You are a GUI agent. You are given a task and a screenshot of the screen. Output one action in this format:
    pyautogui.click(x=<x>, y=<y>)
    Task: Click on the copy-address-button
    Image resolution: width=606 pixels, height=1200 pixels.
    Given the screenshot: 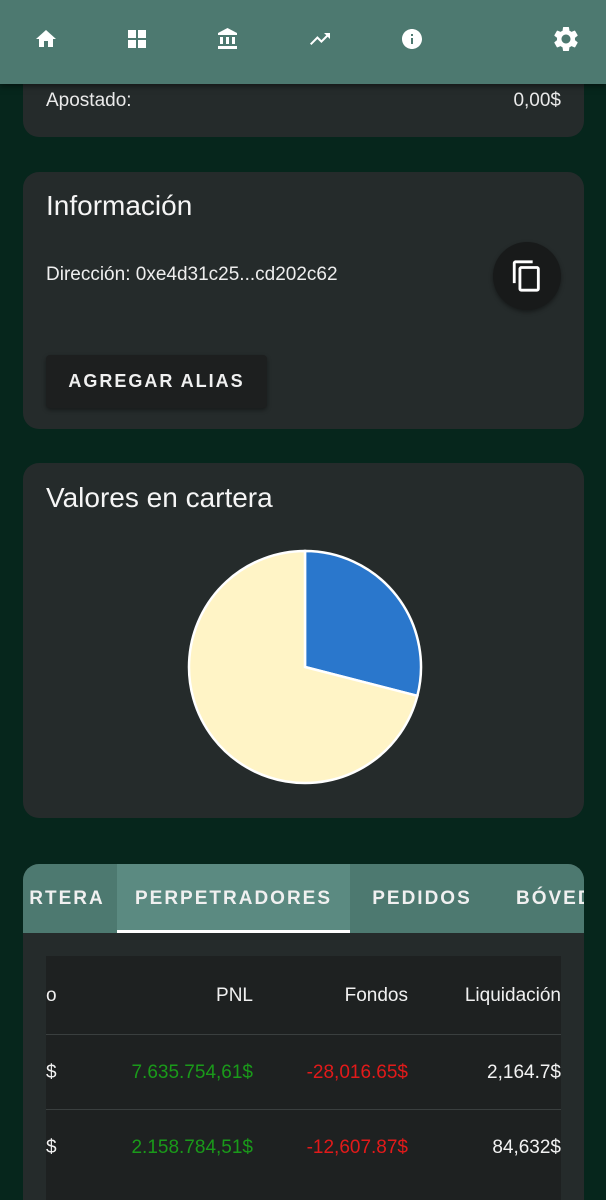 What is the action you would take?
    pyautogui.click(x=527, y=276)
    